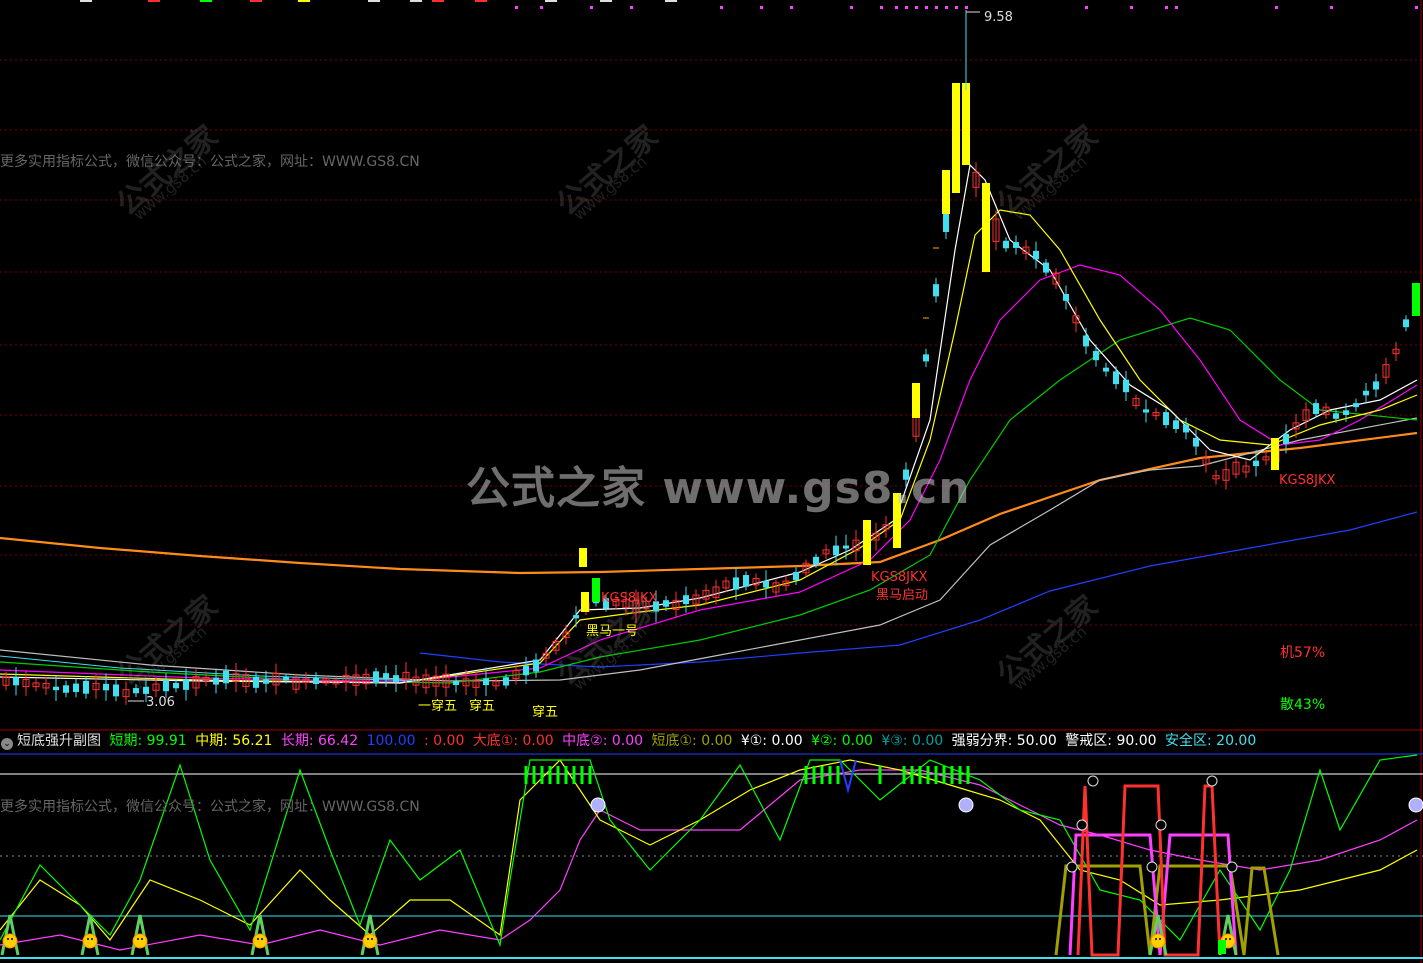 This screenshot has height=963, width=1423. I want to click on indicator-value: 中底②: 0.00, so click(603, 741).